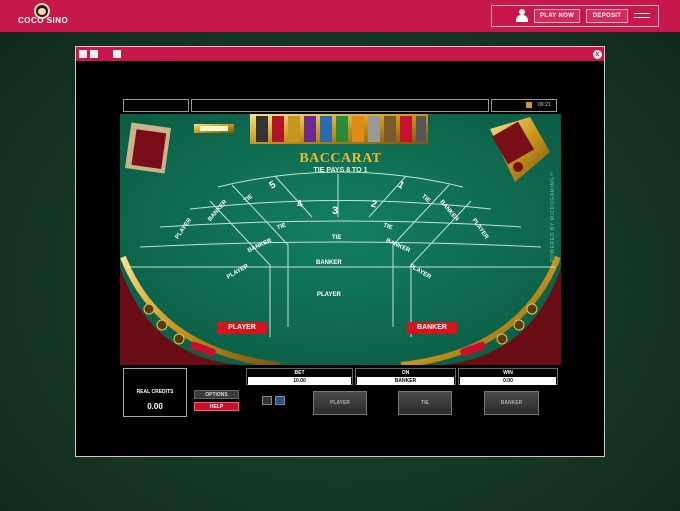 This screenshot has width=680, height=511. Describe the element at coordinates (156, 105) in the screenshot. I see `status-box-left` at that location.